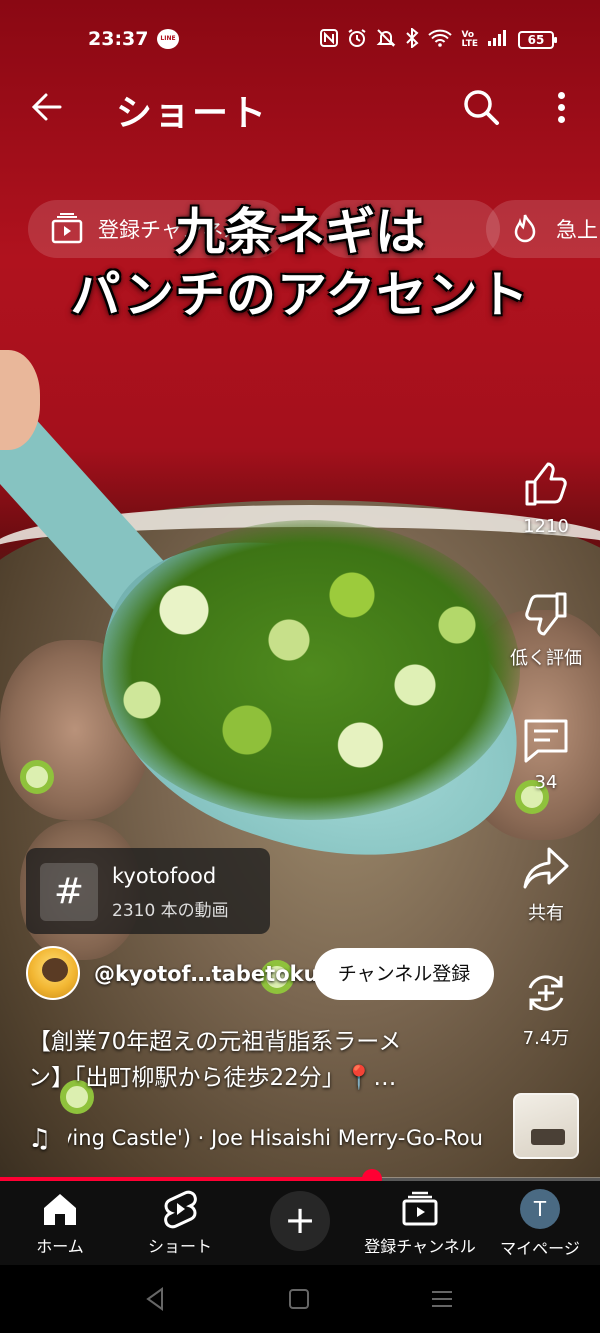 The image size is (600, 1333). Describe the element at coordinates (180, 1209) in the screenshot. I see `shorts-icon` at that location.